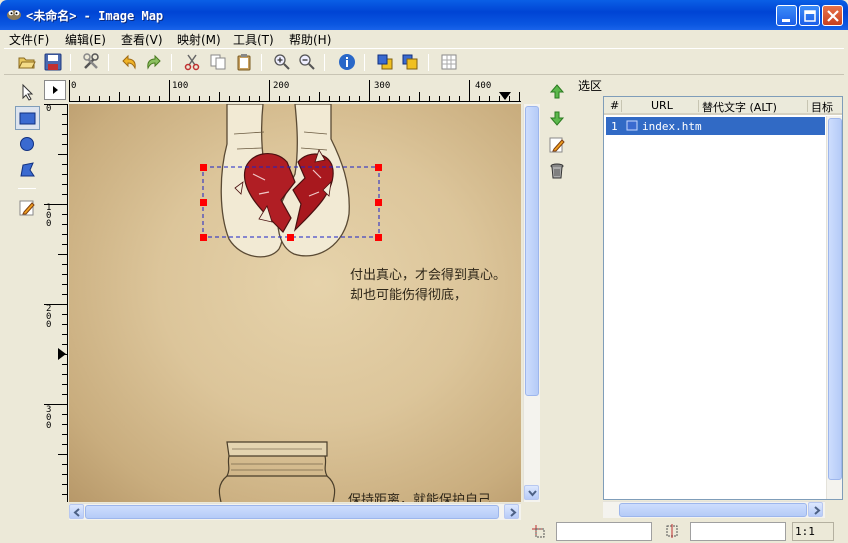 The height and width of the screenshot is (543, 848). Describe the element at coordinates (822, 107) in the screenshot. I see `column-header-target: 目标` at that location.